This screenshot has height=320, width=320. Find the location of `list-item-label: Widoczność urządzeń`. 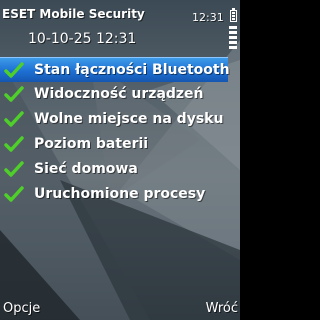

list-item-label: Widoczność urządzeń is located at coordinates (119, 94).